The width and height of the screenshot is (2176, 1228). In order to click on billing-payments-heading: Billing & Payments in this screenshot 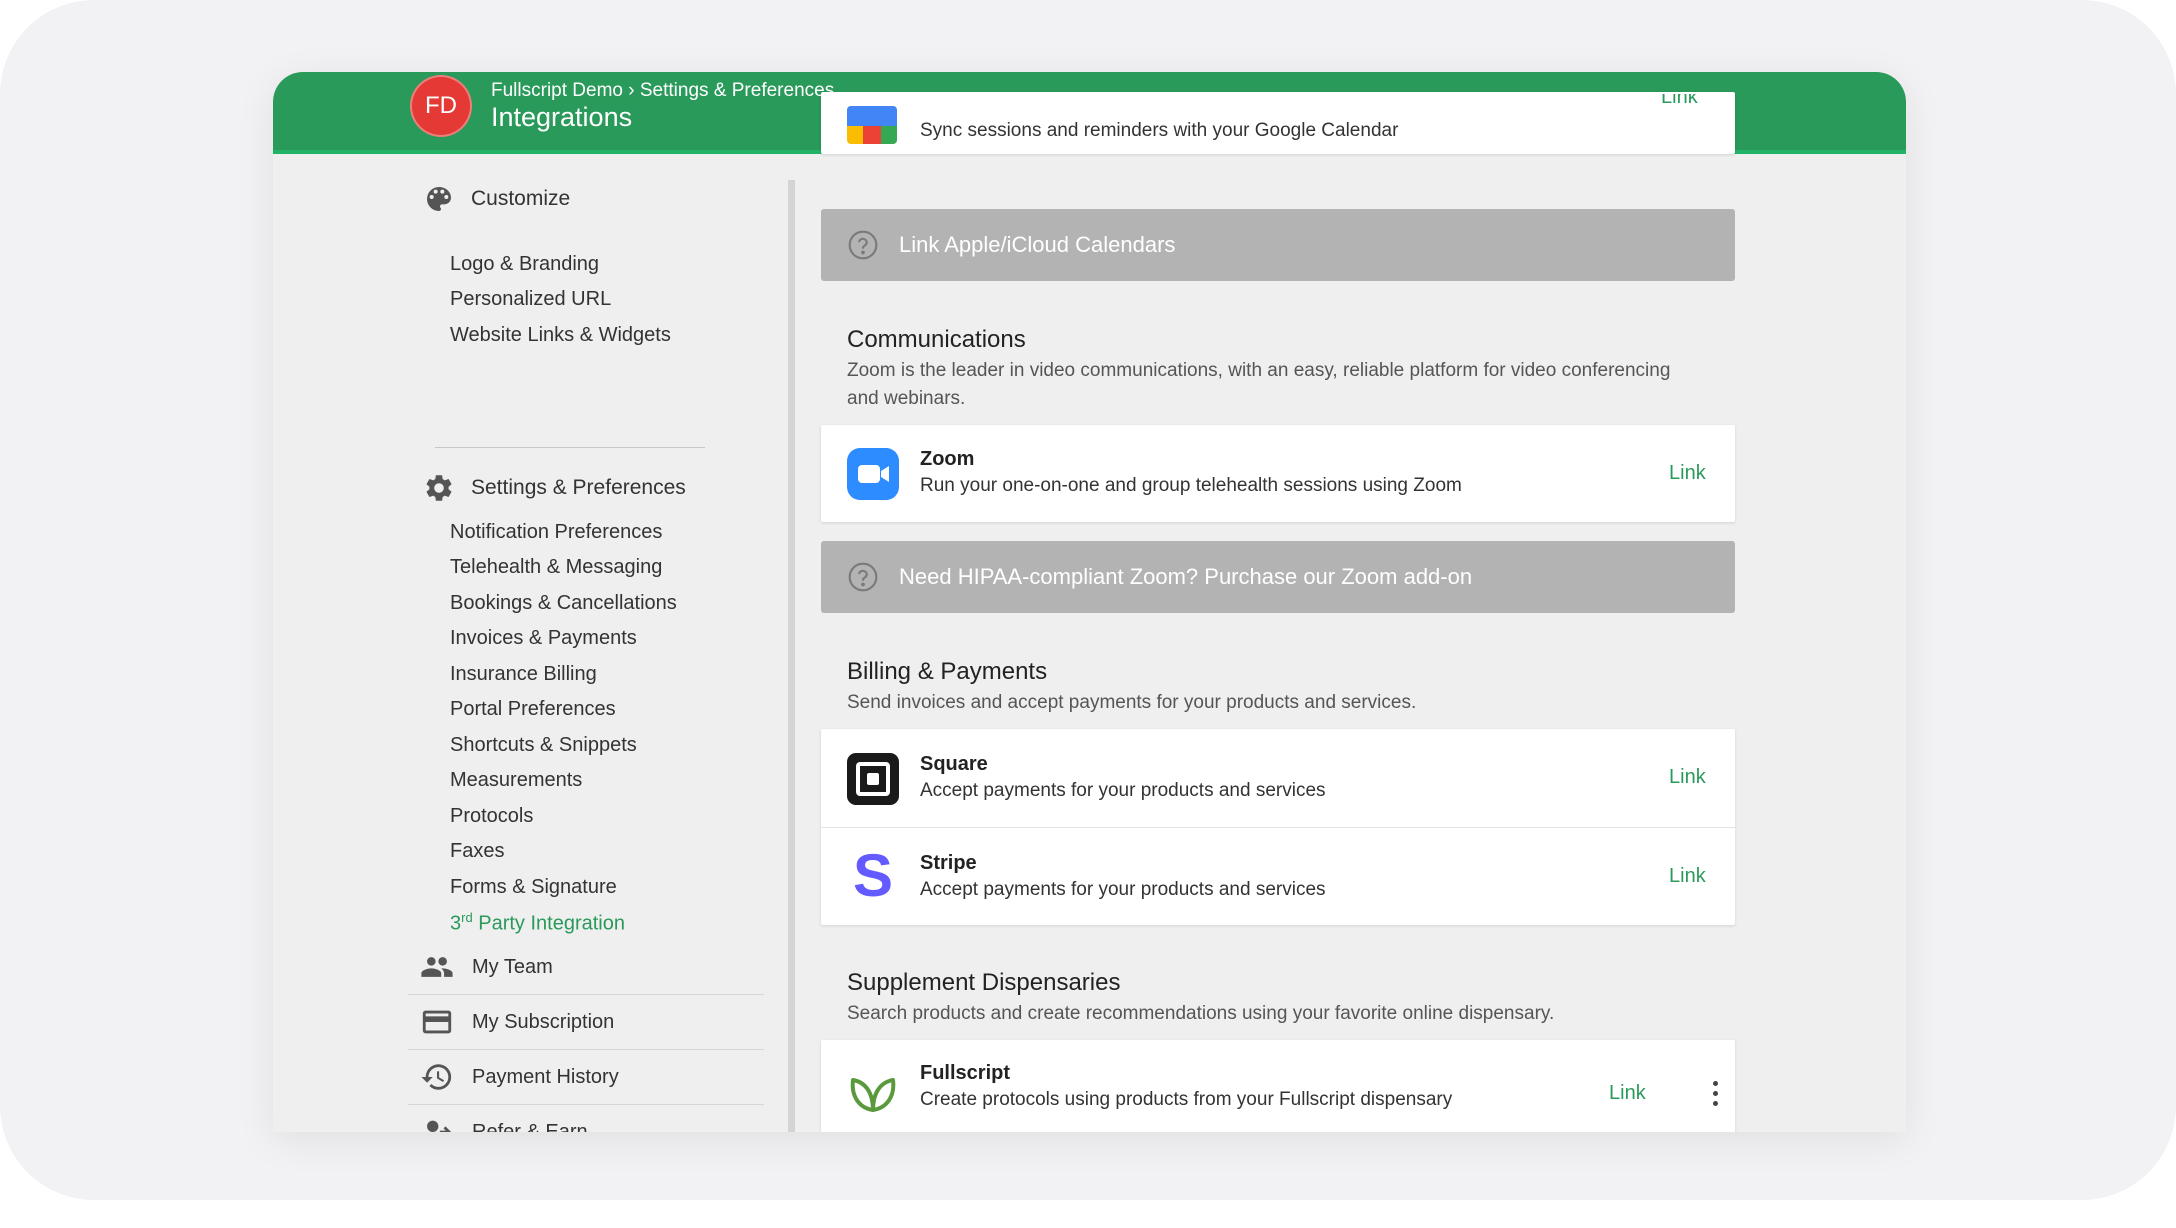, I will do `click(947, 671)`.